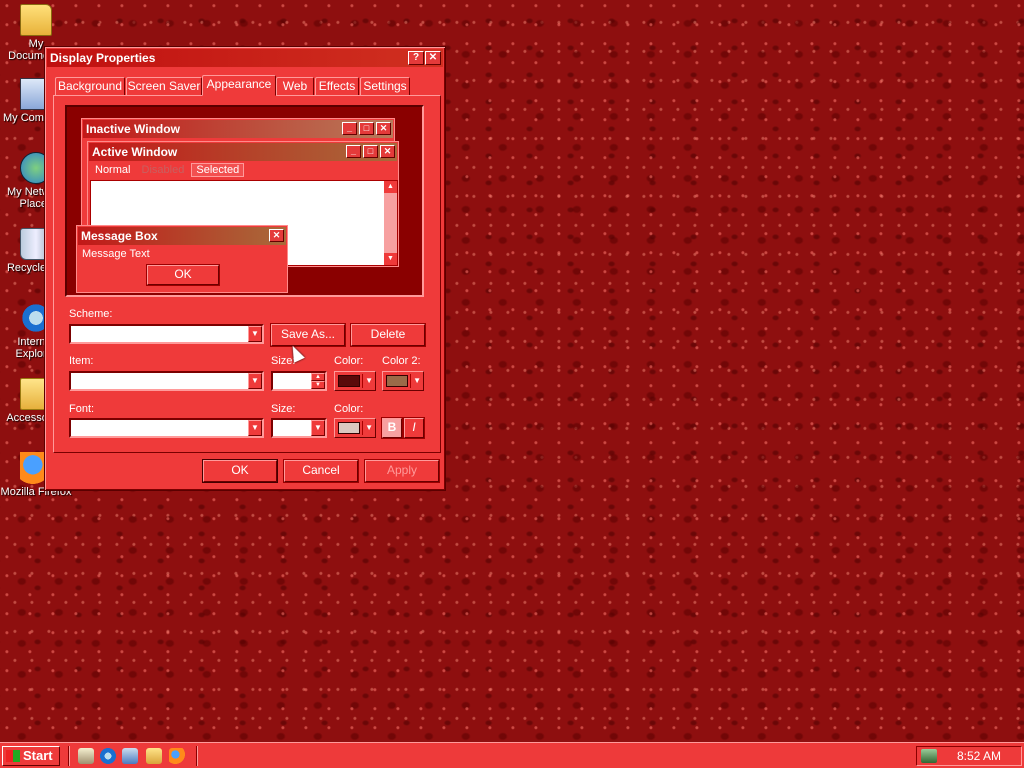 The image size is (1024, 768). What do you see at coordinates (81, 361) in the screenshot?
I see `item-label: Item:` at bounding box center [81, 361].